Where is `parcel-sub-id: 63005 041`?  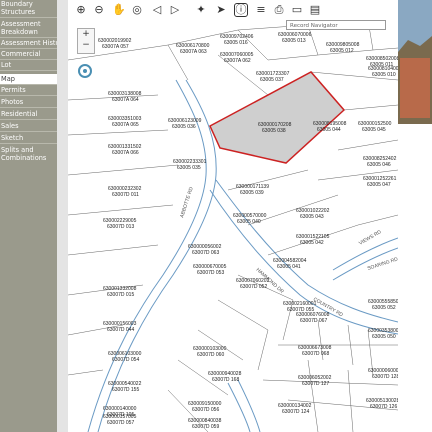
parcel-sub-id: 63005 041 is located at coordinates (289, 267).